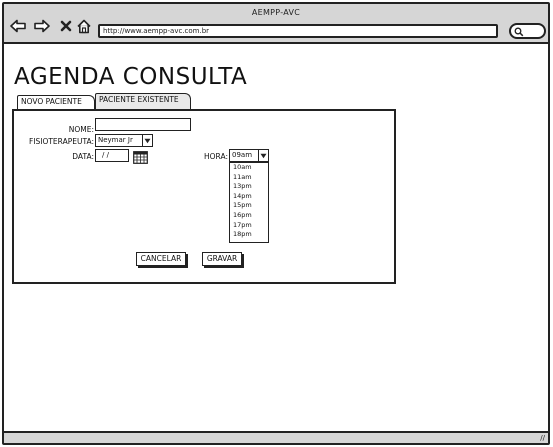  Describe the element at coordinates (105, 155) in the screenshot. I see `data-value: / /` at that location.